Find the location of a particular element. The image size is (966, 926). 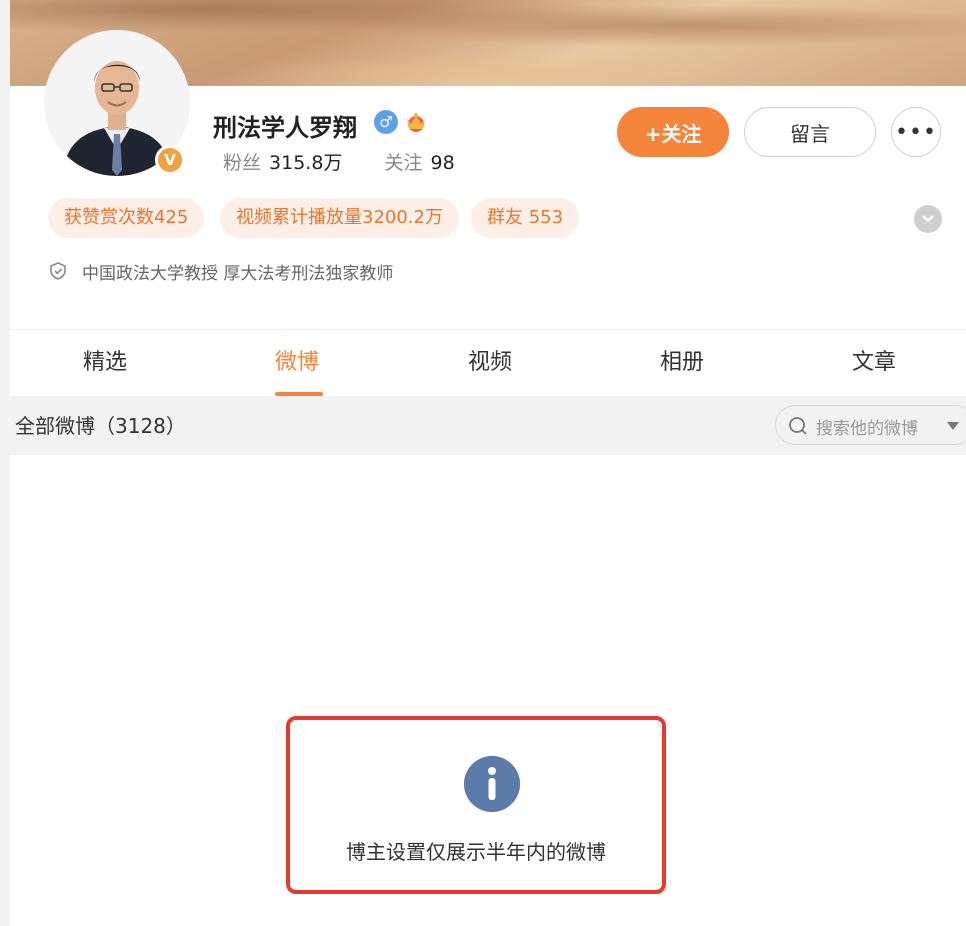

tab-featured: 精选 is located at coordinates (105, 363).